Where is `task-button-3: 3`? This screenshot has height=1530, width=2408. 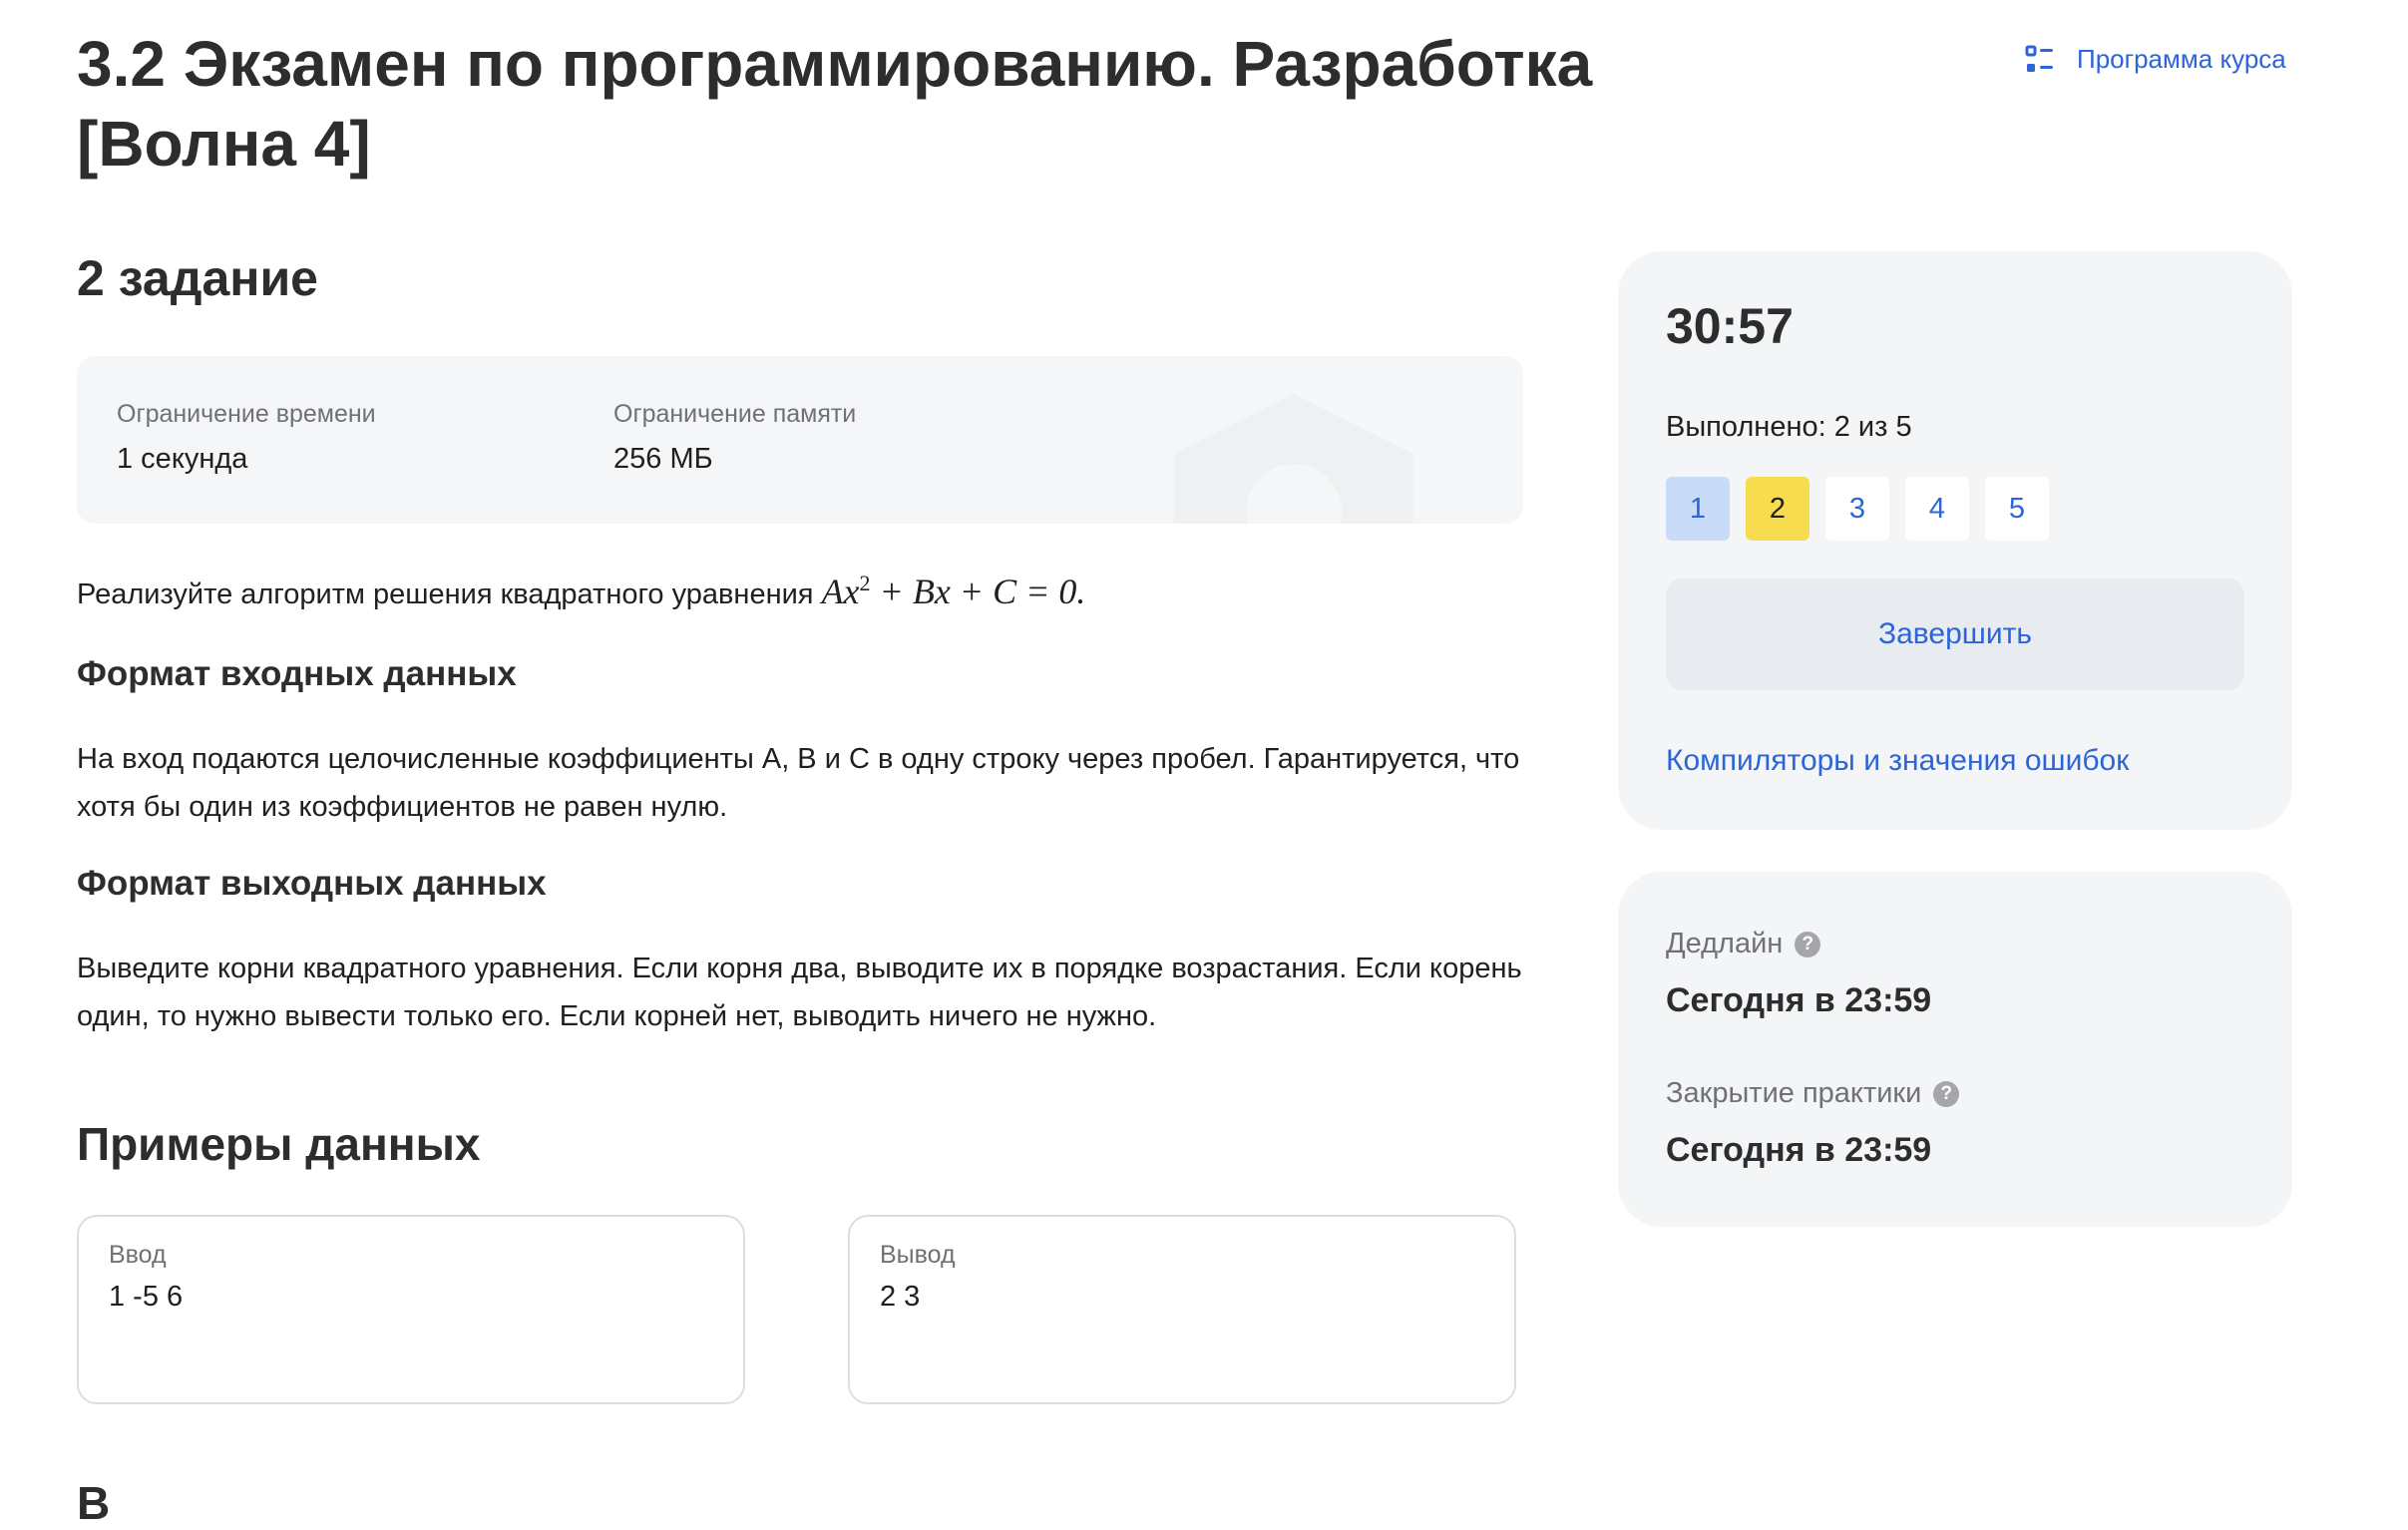
task-button-3: 3 is located at coordinates (1857, 509).